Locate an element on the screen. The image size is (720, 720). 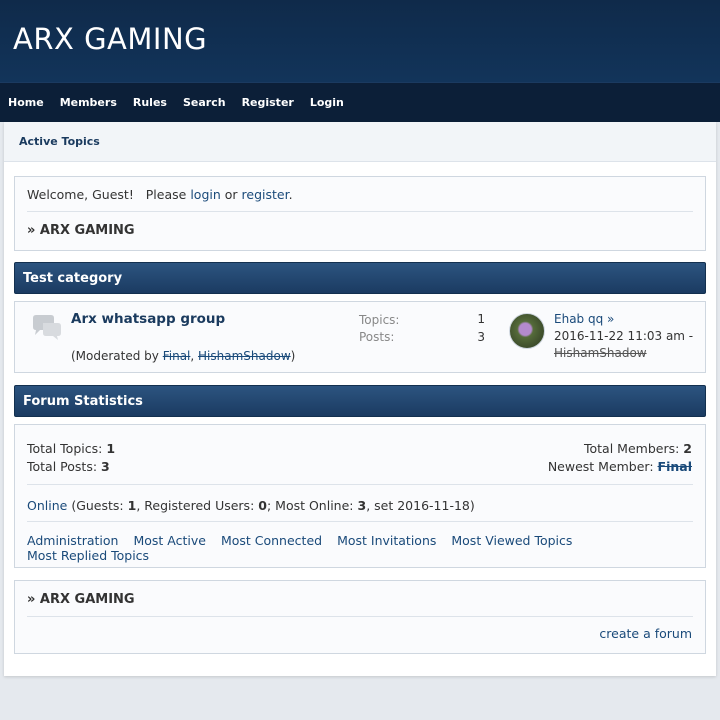
moderated-suffix: ) is located at coordinates (293, 356).